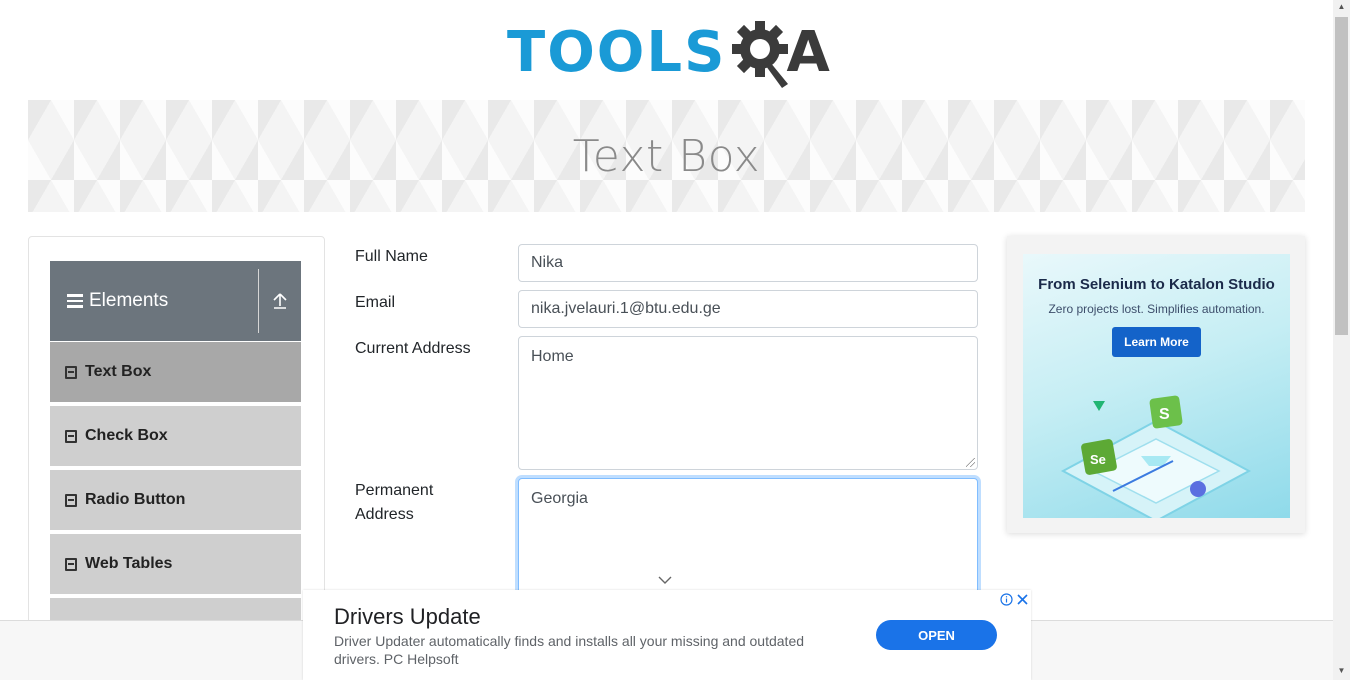  Describe the element at coordinates (175, 301) in the screenshot. I see `sidebar-group-header-elements: Elements` at that location.